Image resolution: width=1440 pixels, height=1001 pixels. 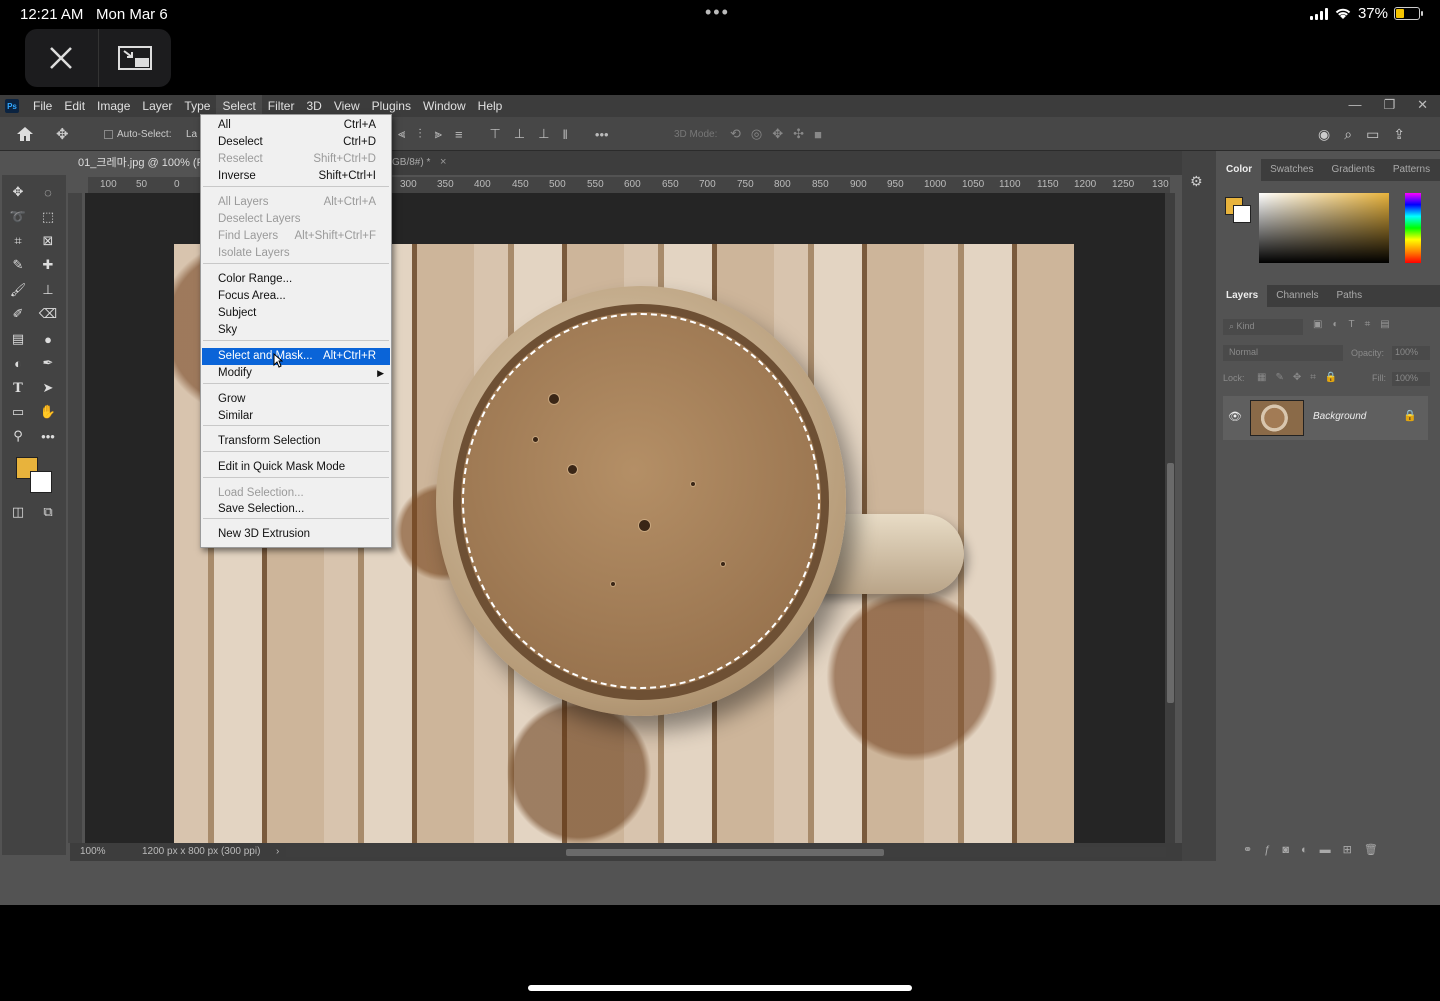 I want to click on search-icon: ⌕, so click(x=1348, y=134).